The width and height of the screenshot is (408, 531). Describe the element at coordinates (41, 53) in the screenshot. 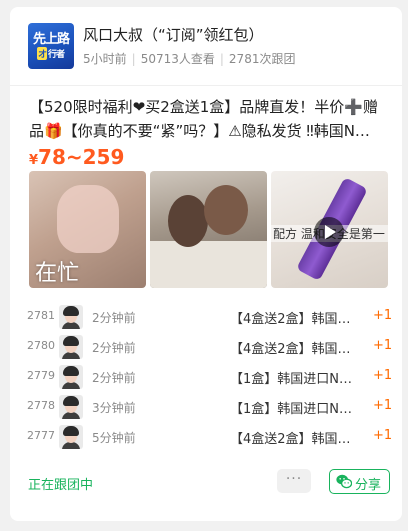

I see `logo-badge: オ` at that location.